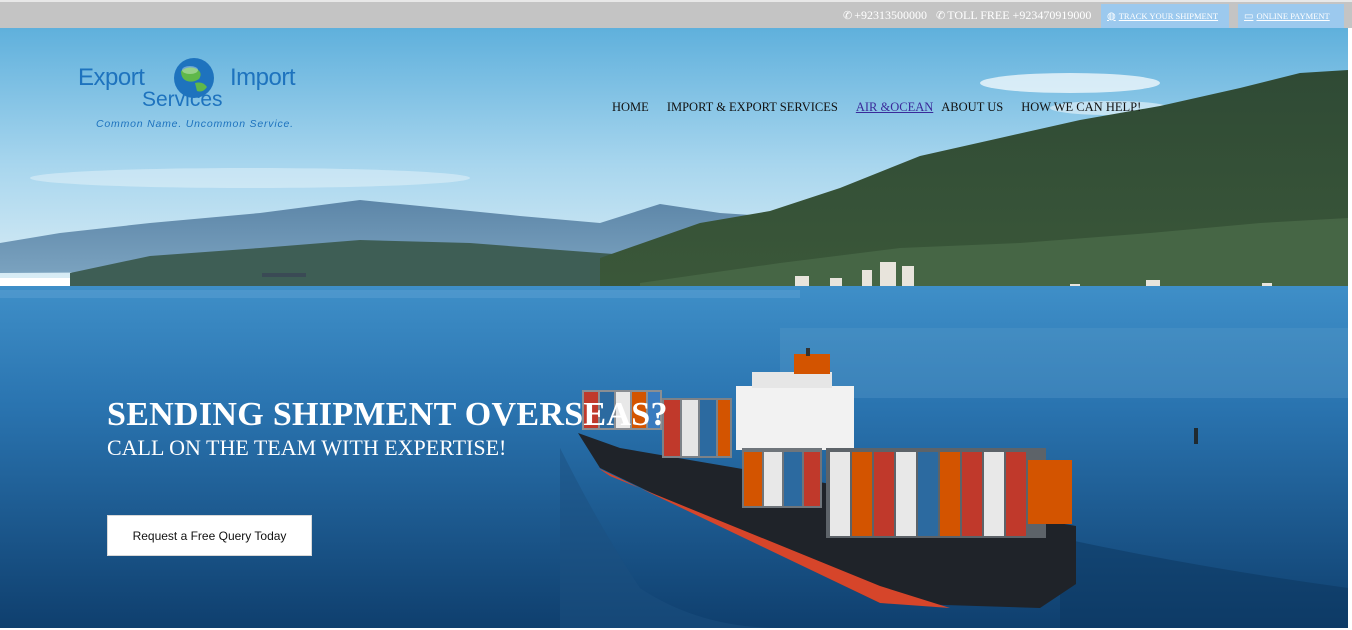 Image resolution: width=1352 pixels, height=630 pixels. What do you see at coordinates (387, 414) in the screenshot?
I see `hero-headline: SENDING SHIPMENT OVERSEAS?` at bounding box center [387, 414].